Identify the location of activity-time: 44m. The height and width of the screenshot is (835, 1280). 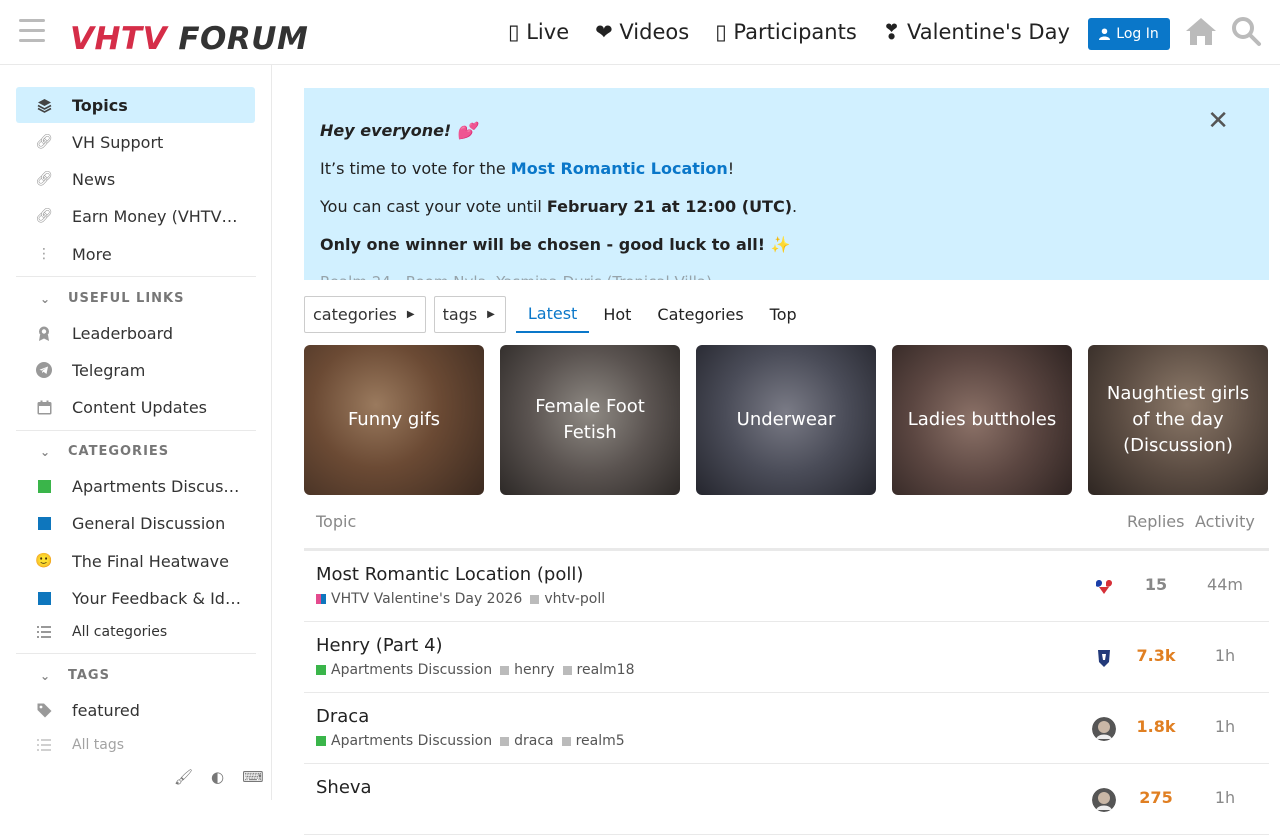
(1225, 584).